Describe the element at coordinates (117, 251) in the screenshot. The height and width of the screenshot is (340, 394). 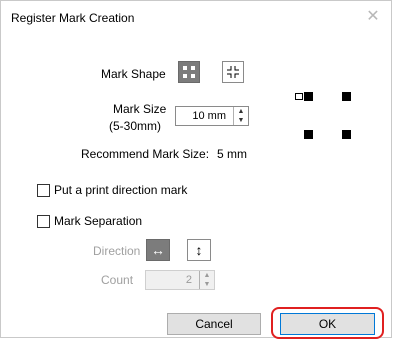
I see `direction-label: Direction` at that location.